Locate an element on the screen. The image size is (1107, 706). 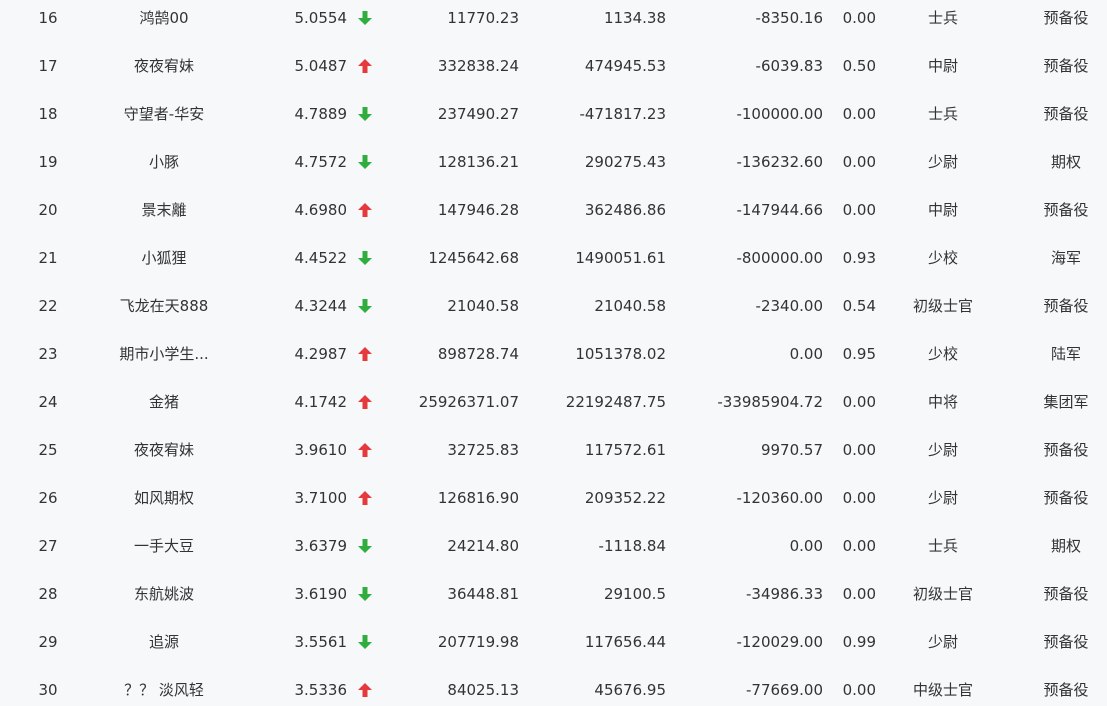
name-cell: 东航姚波 is located at coordinates (163, 594).